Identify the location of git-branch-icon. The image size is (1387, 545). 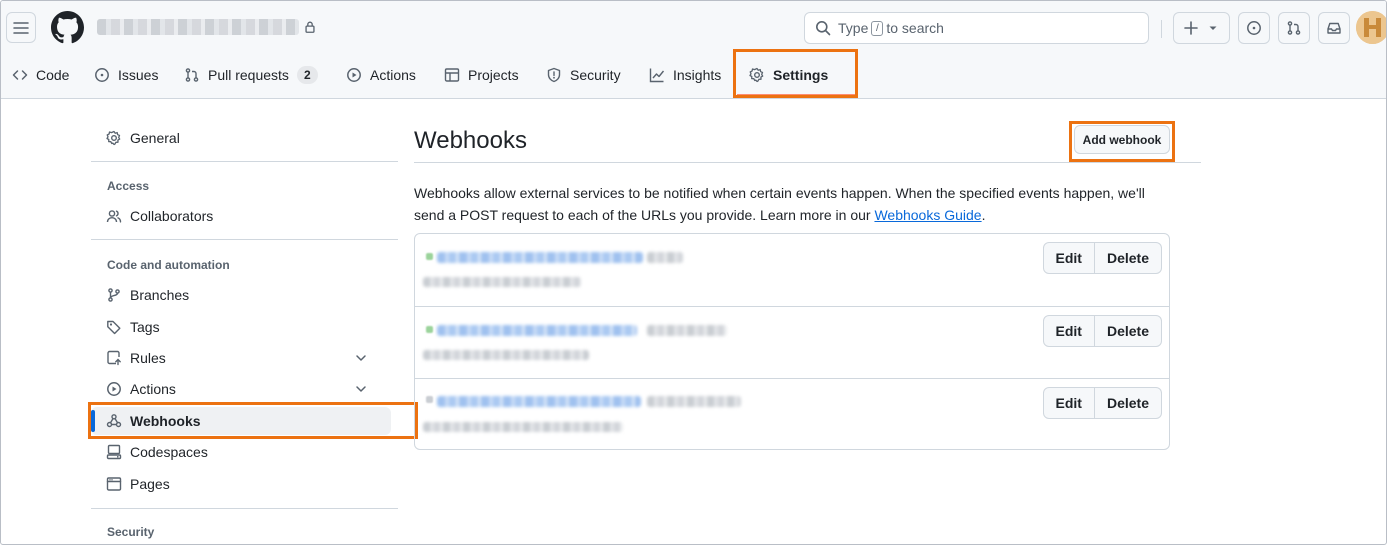
(114, 295).